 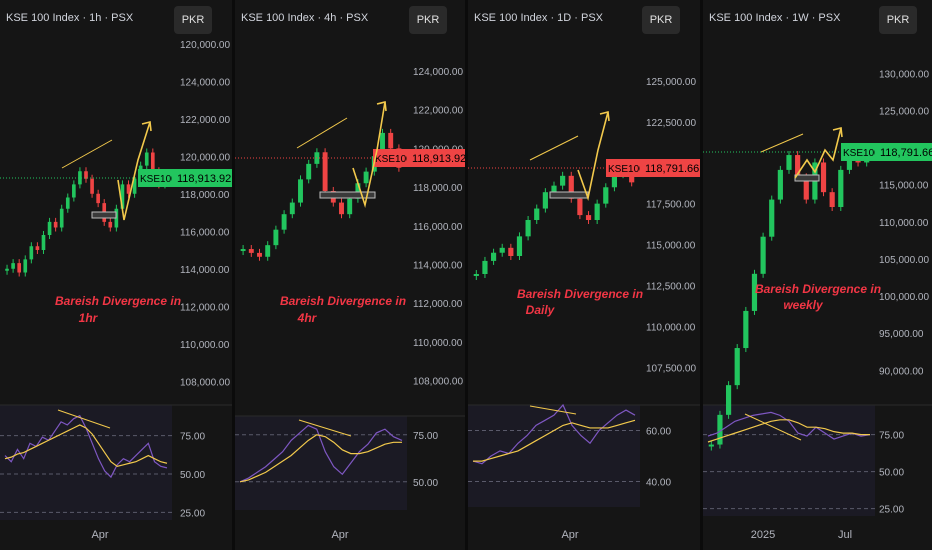 I want to click on divergence-annotation-line2: Daily, so click(x=541, y=310).